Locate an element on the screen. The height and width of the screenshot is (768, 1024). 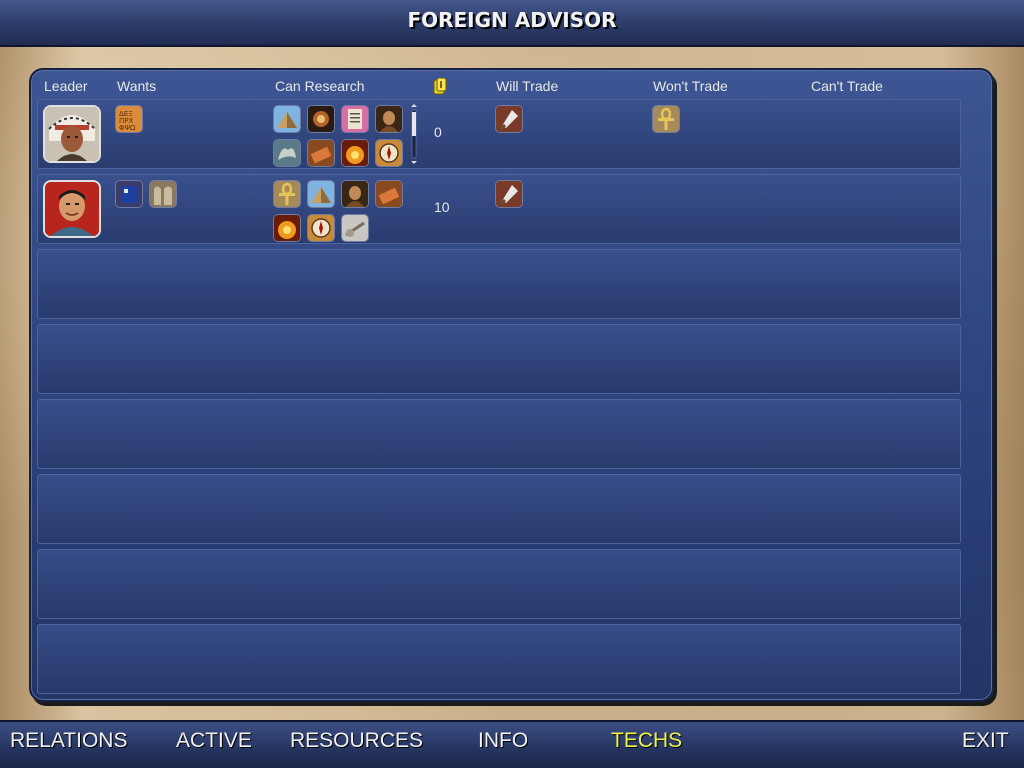
research-scrollbar is located at coordinates (414, 134).